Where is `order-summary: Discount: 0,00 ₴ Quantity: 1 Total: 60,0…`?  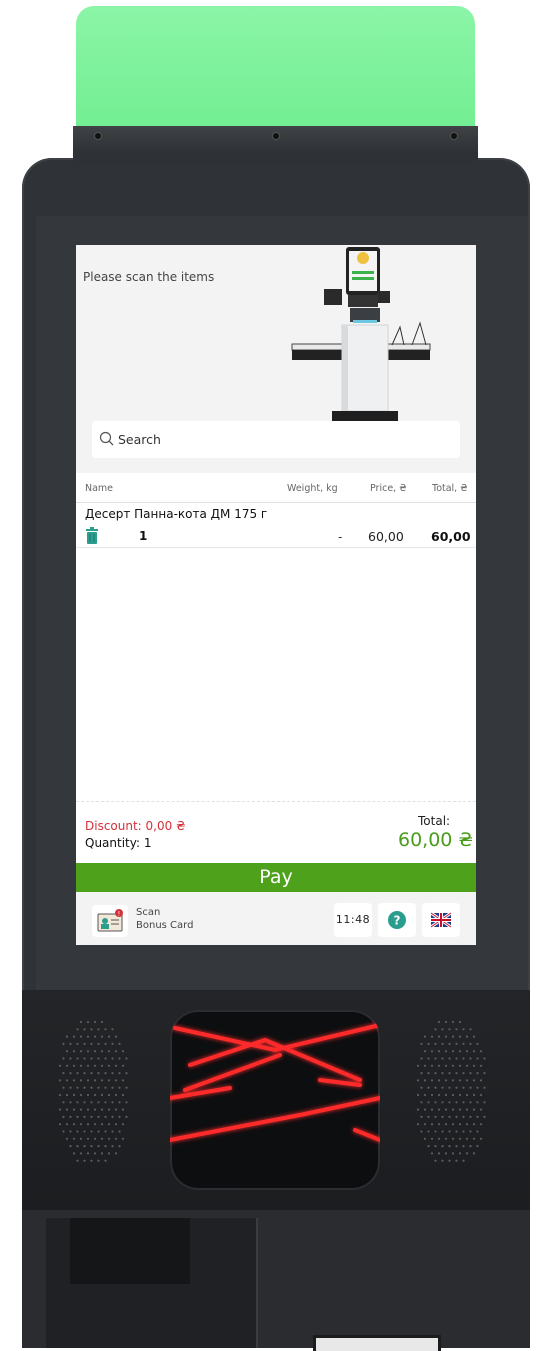 order-summary: Discount: 0,00 ₴ Quantity: 1 Total: 60,0… is located at coordinates (276, 832).